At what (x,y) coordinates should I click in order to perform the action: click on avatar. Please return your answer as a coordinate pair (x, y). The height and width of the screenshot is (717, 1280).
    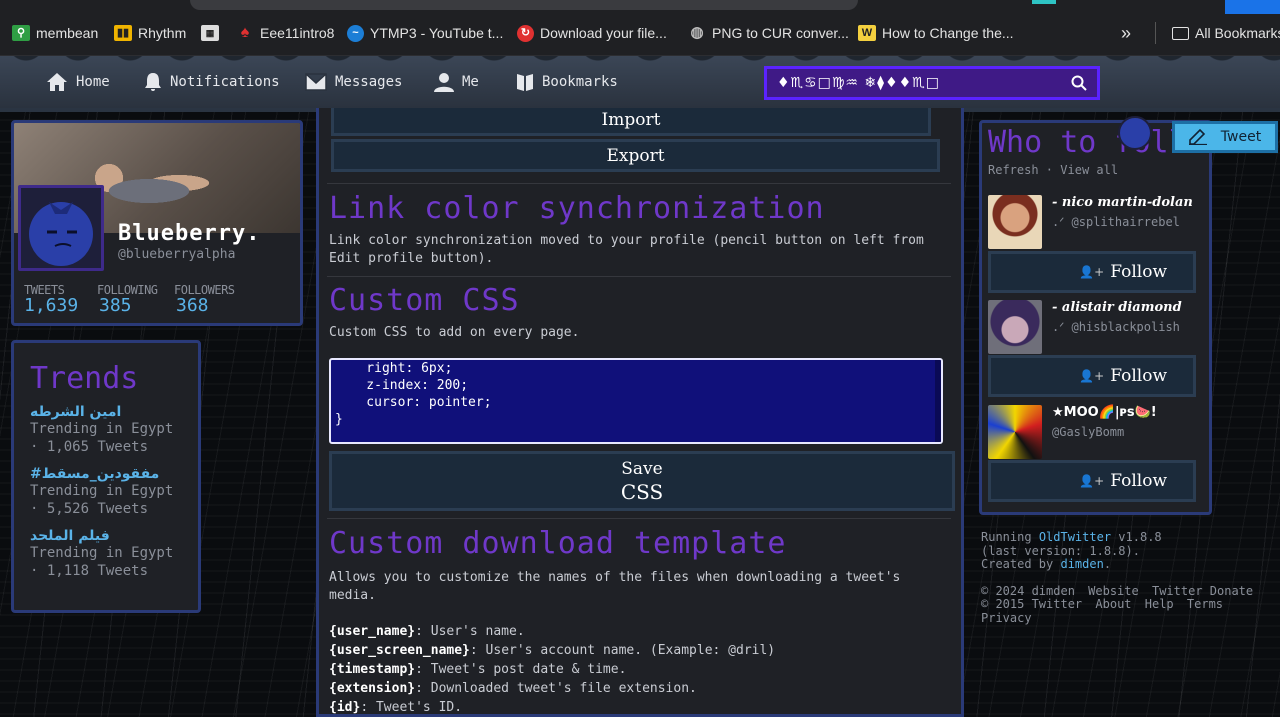
    Looking at the image, I should click on (61, 228).